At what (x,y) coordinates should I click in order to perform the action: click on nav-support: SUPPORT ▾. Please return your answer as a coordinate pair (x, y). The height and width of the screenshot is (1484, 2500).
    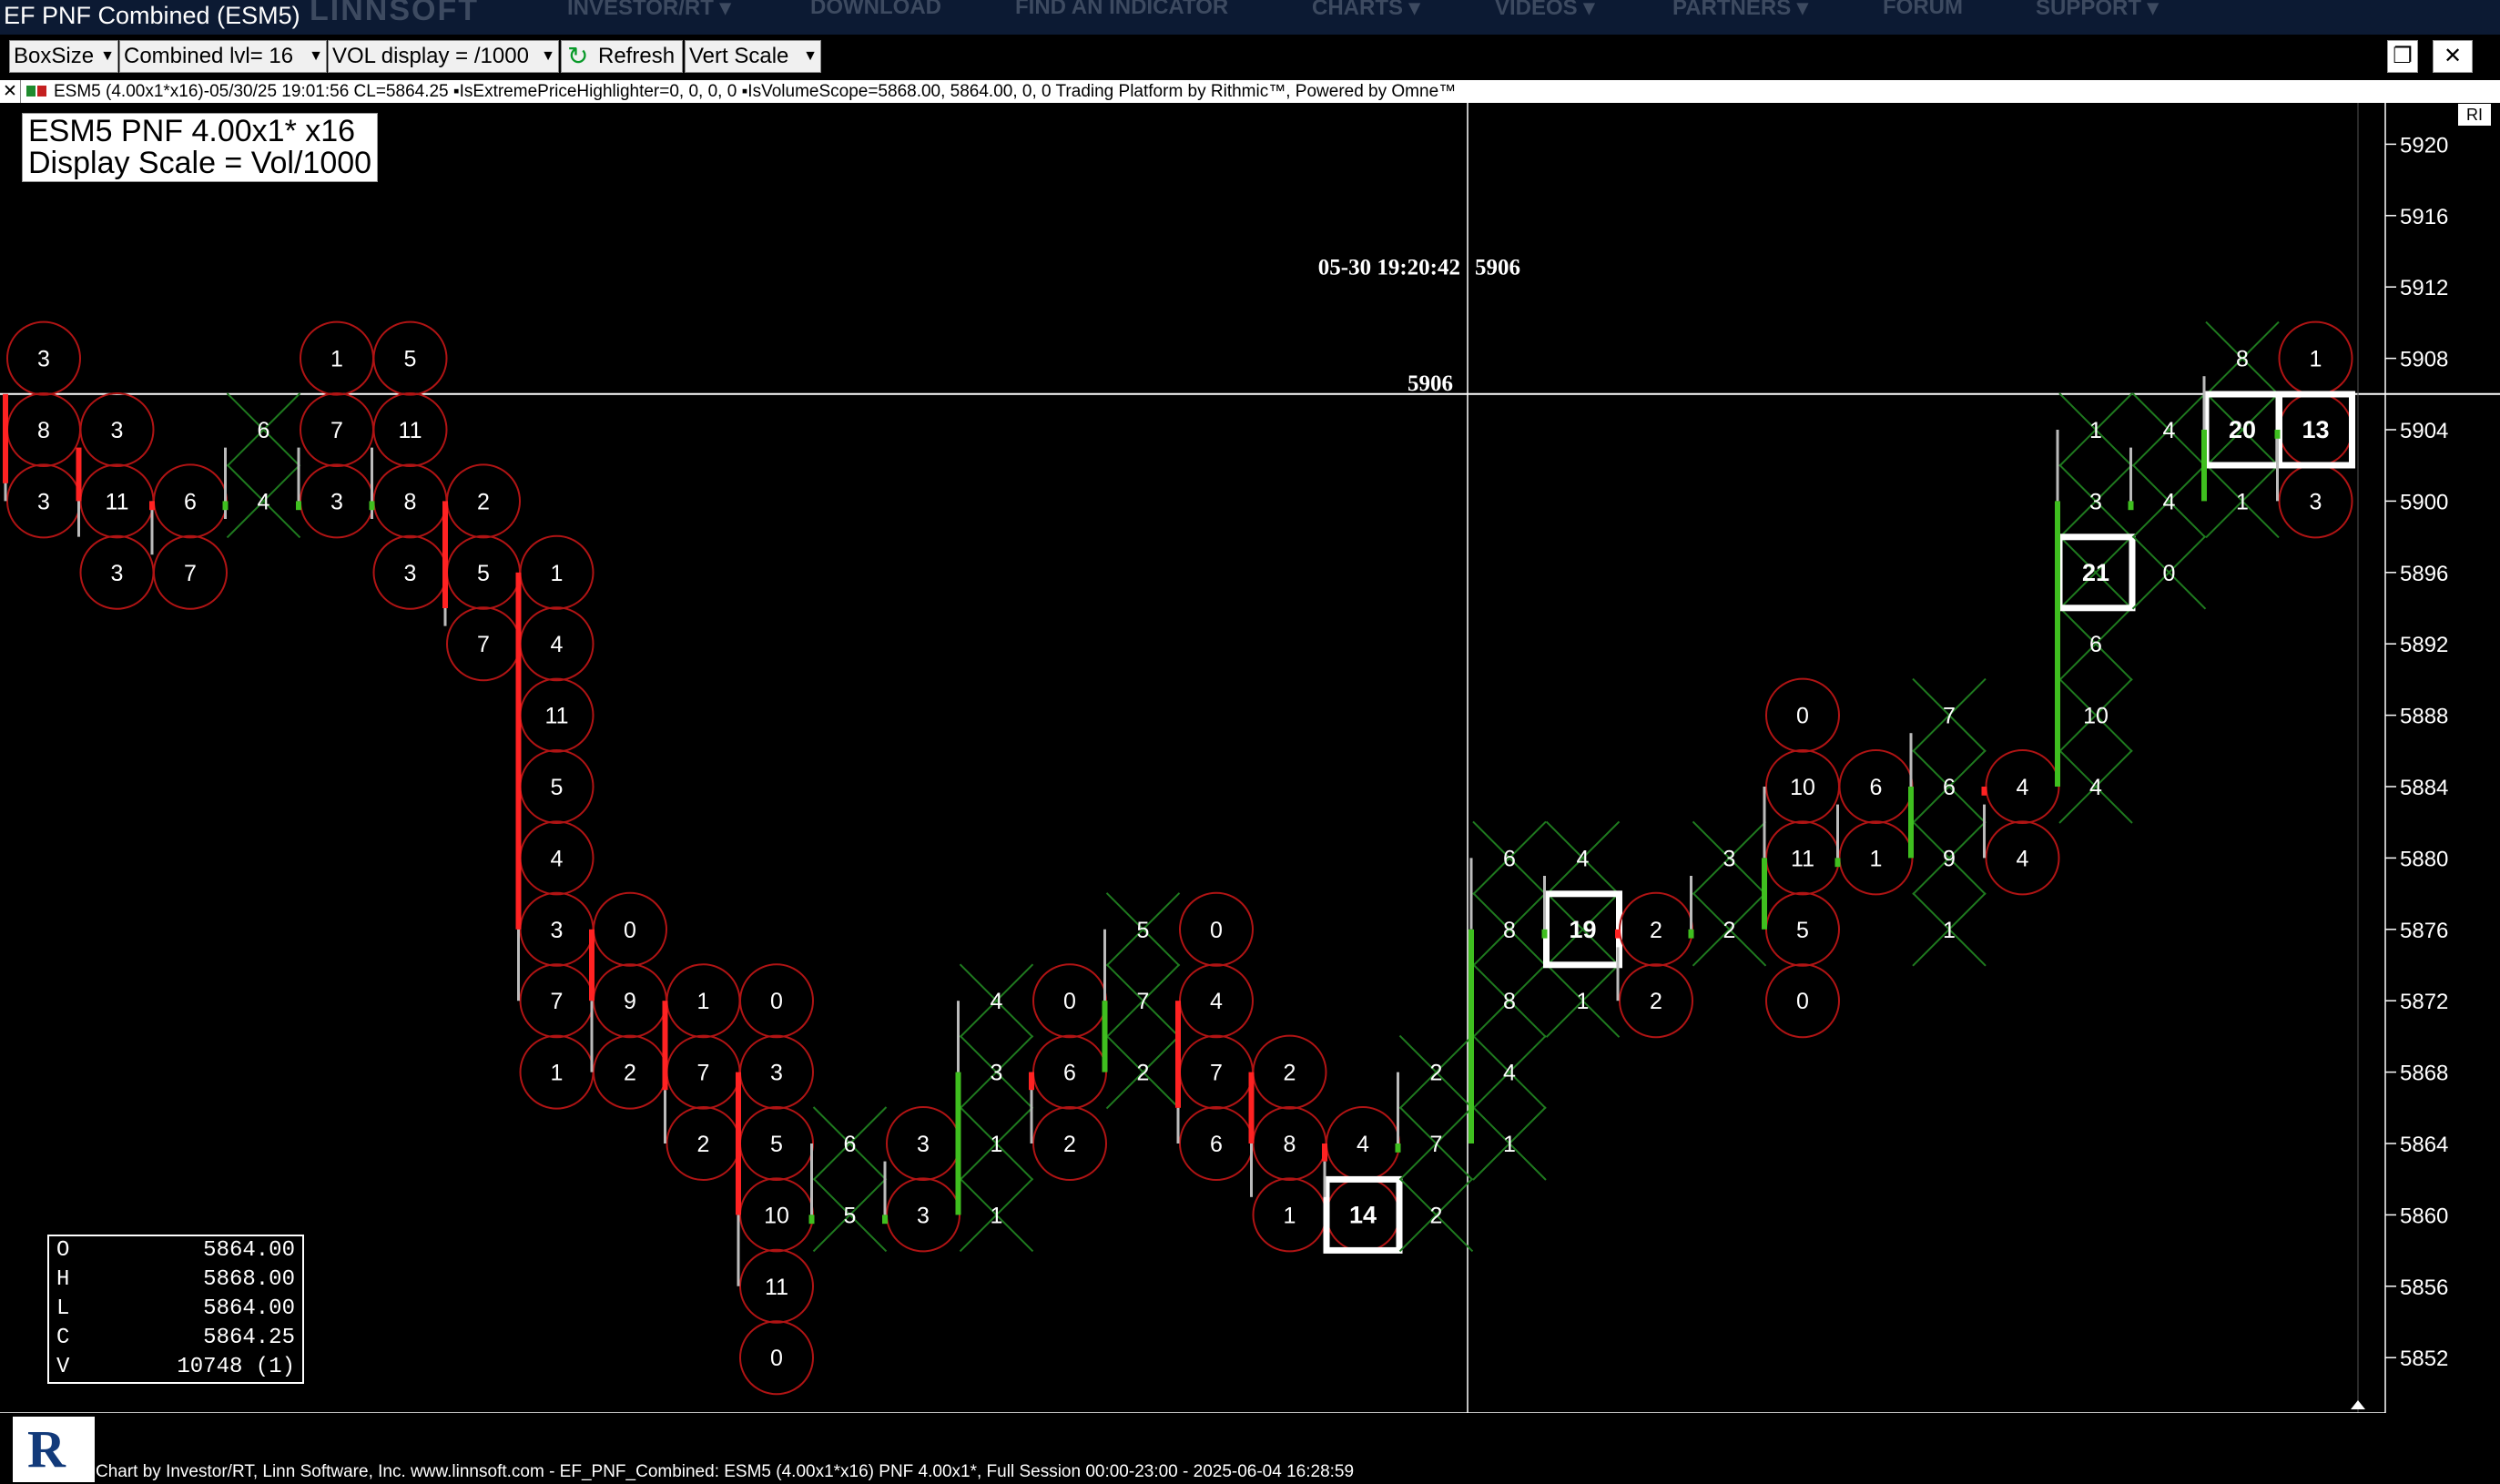
    Looking at the image, I should click on (2098, 10).